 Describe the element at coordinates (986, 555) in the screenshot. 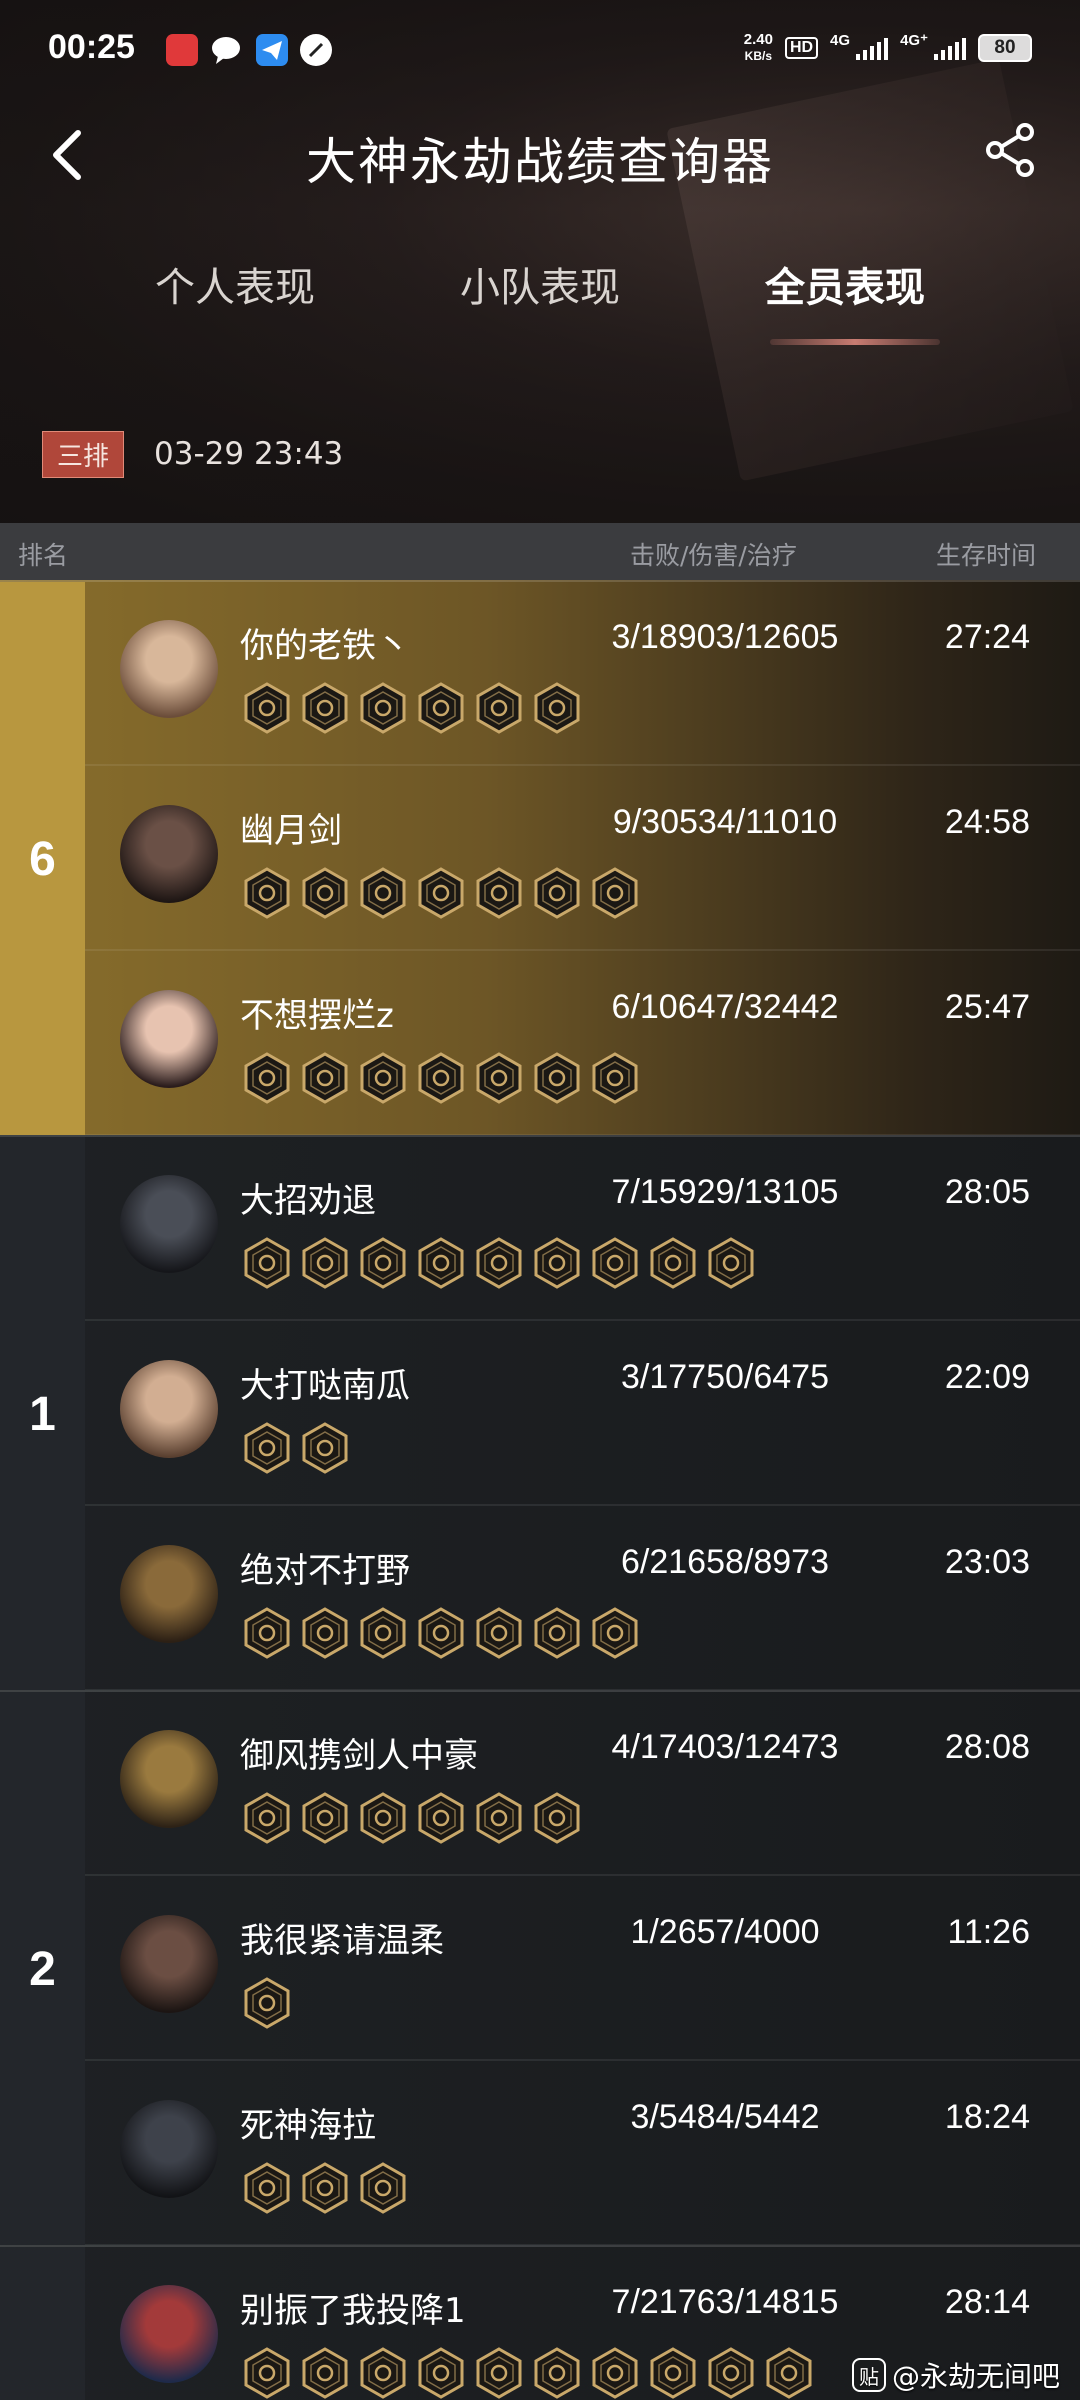

I see `col-survival: 生存时间` at that location.